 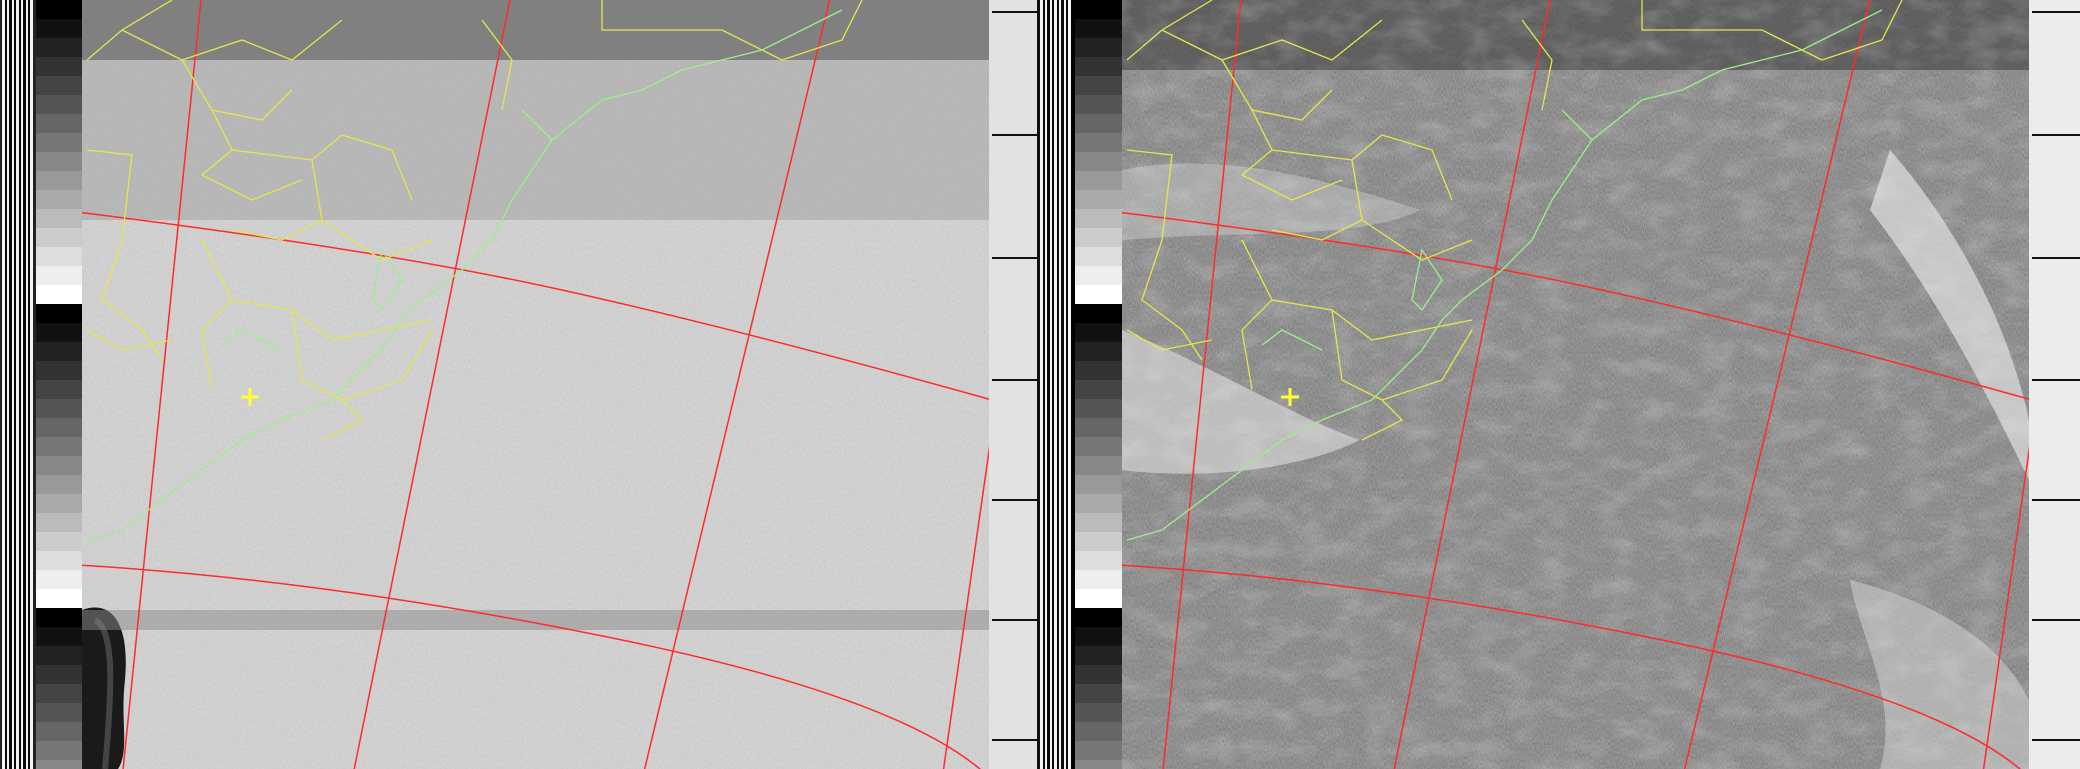 I want to click on telemetry-wedge-b, so click(x=1098, y=384).